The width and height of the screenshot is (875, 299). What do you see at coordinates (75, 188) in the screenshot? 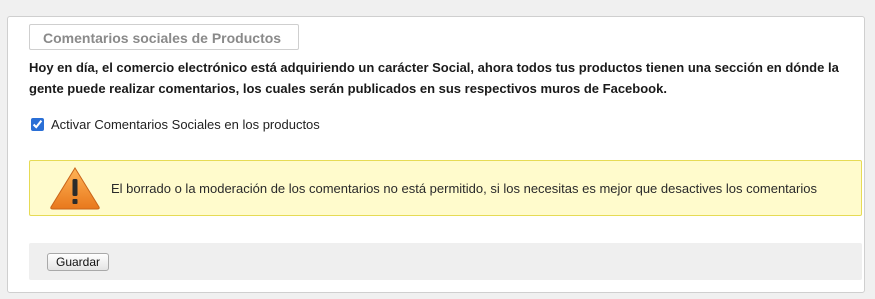
I see `warning-triangle-icon` at bounding box center [75, 188].